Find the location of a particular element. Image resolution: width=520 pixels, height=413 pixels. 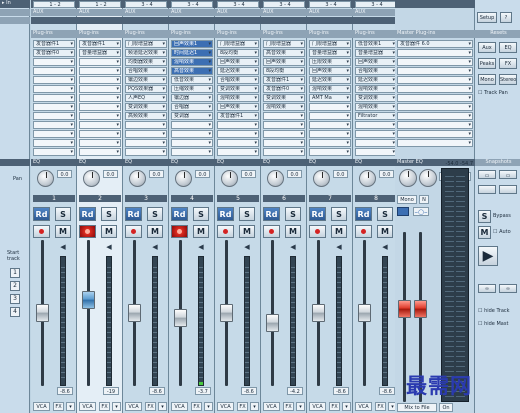

plugin-slot-5: 混响效果 ▾ is located at coordinates (330, 89).